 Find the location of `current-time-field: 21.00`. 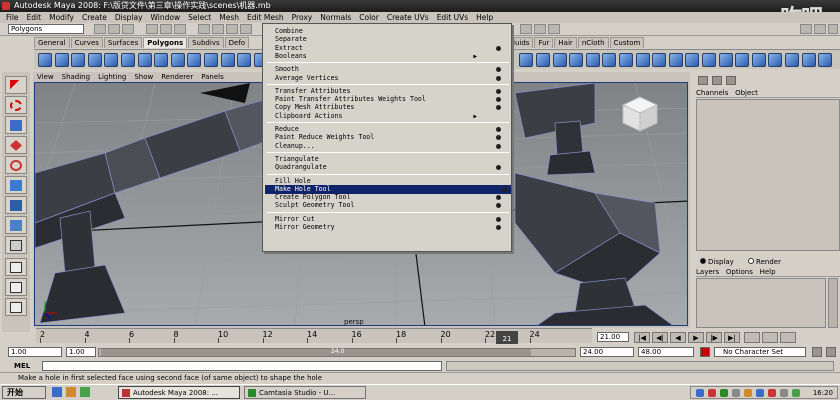

current-time-field: 21.00 is located at coordinates (613, 337).